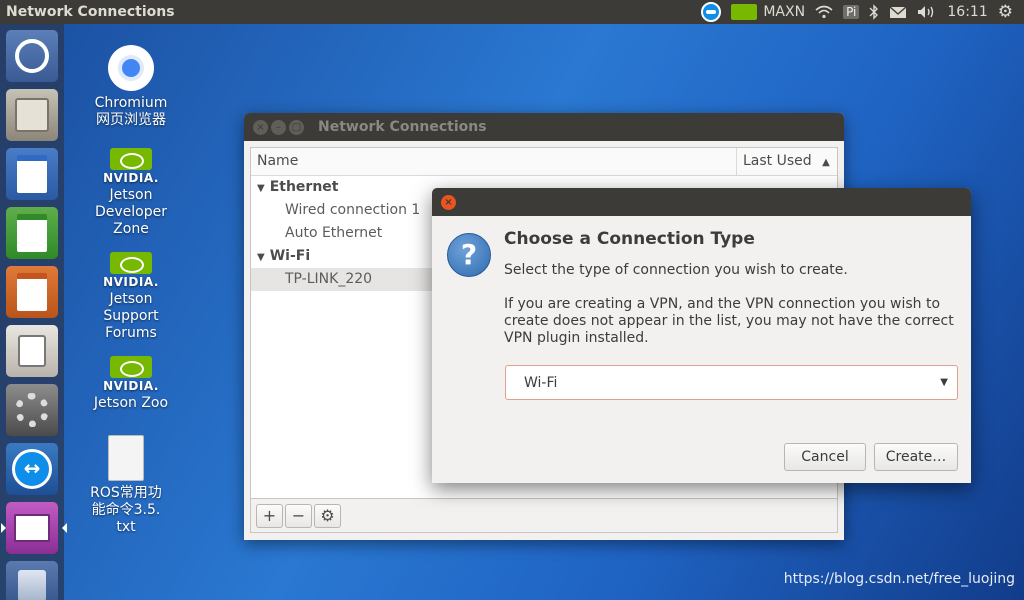 The height and width of the screenshot is (600, 1024). Describe the element at coordinates (32, 585) in the screenshot. I see `trash-icon` at that location.